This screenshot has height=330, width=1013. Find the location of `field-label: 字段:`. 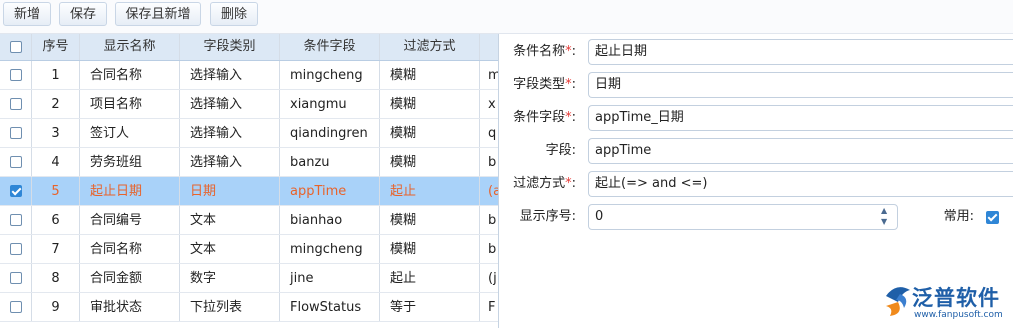

field-label: 字段: is located at coordinates (560, 150).